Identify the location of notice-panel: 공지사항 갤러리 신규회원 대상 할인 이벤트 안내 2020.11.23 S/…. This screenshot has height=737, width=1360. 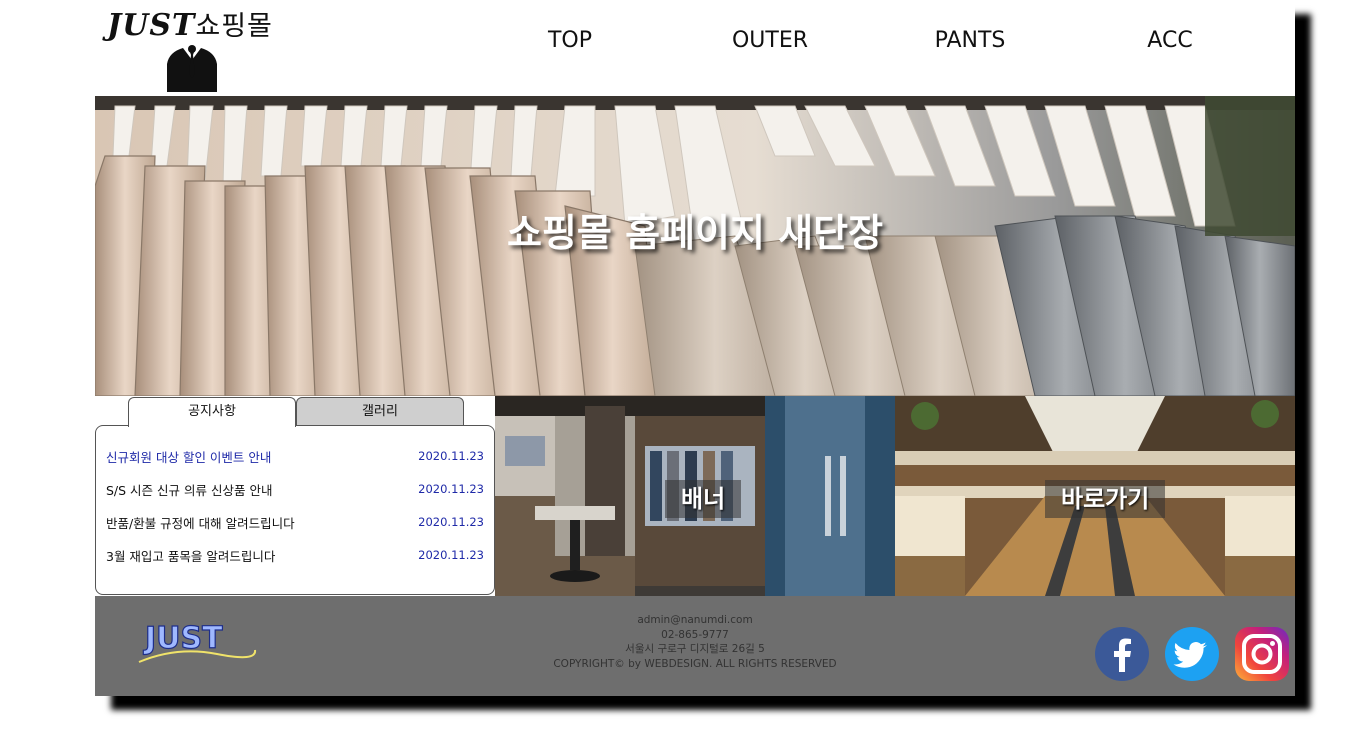
(295, 496).